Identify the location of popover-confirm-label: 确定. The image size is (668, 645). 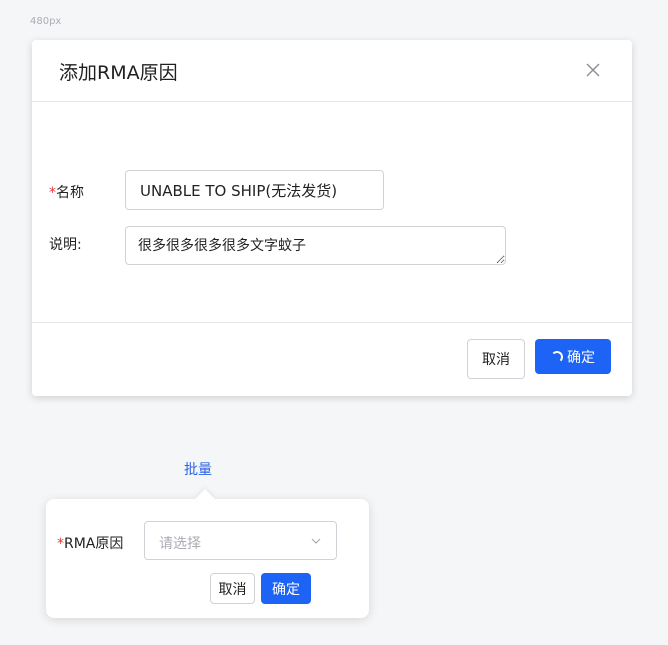
(286, 589).